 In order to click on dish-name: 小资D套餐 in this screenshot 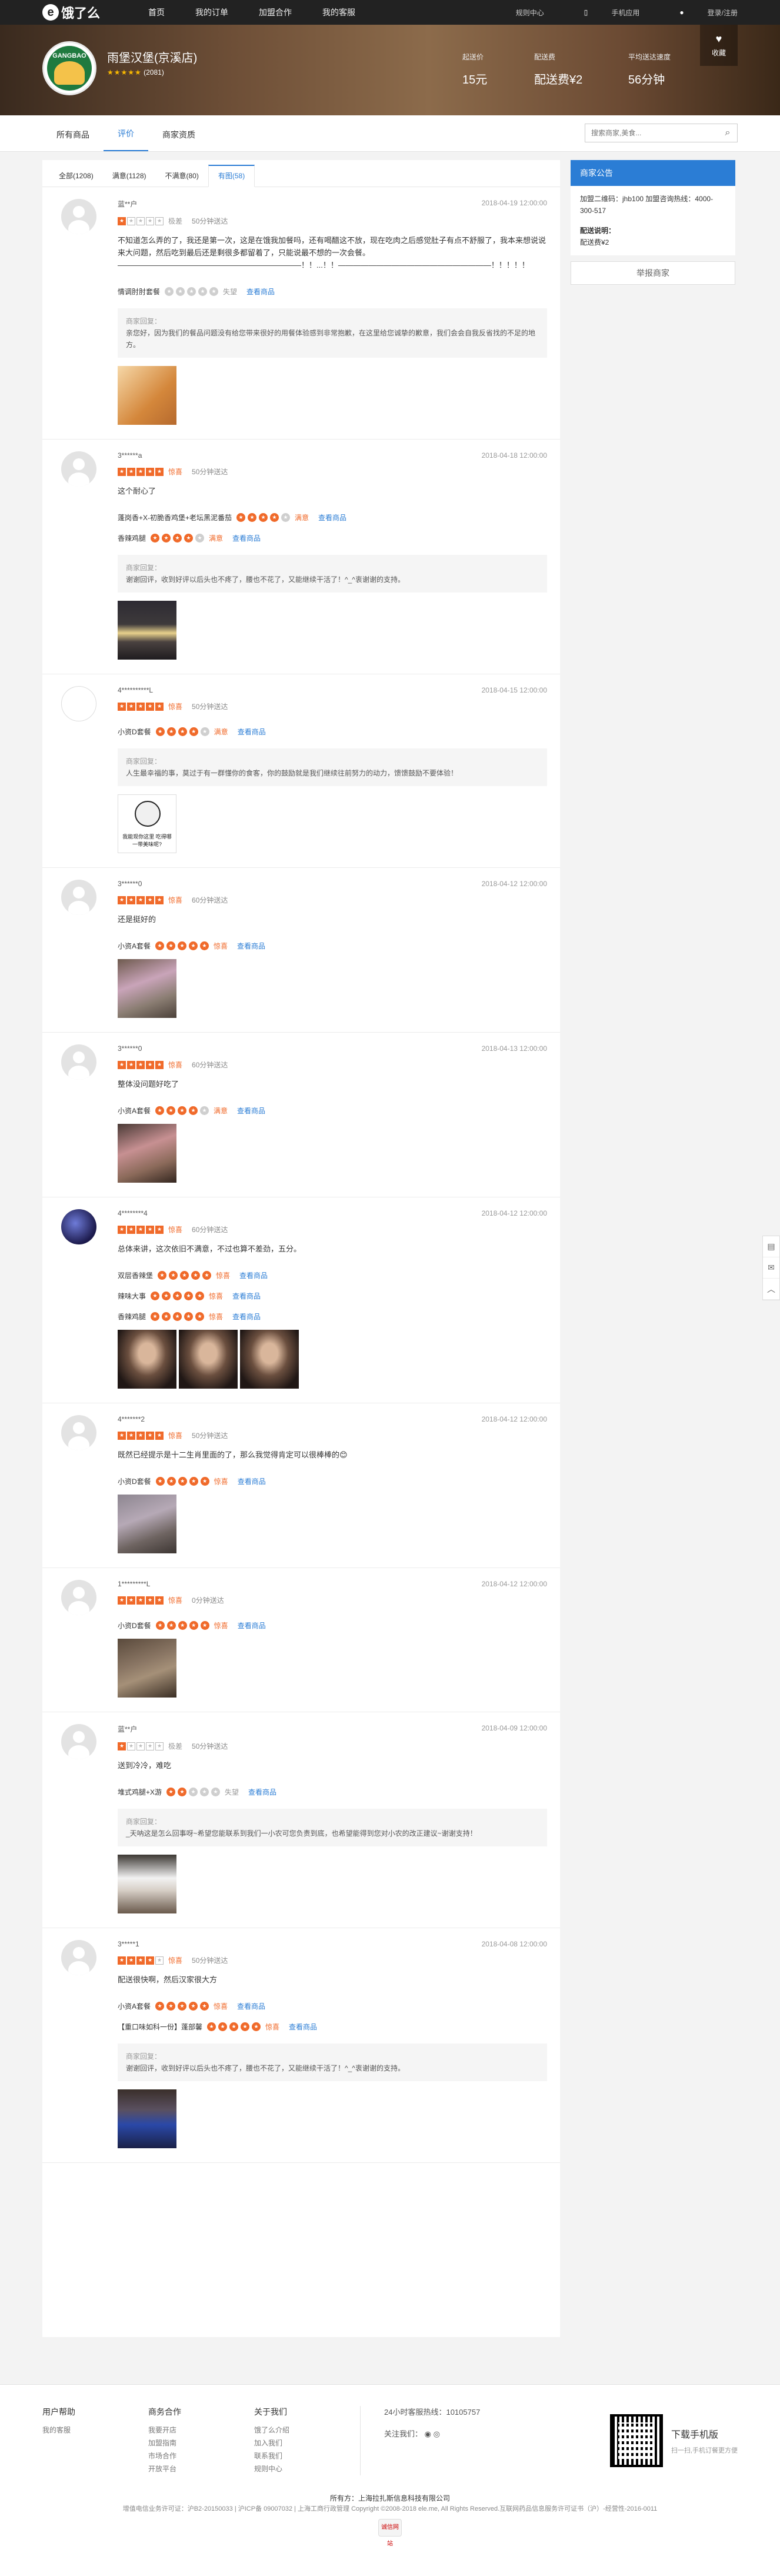, I will do `click(134, 732)`.